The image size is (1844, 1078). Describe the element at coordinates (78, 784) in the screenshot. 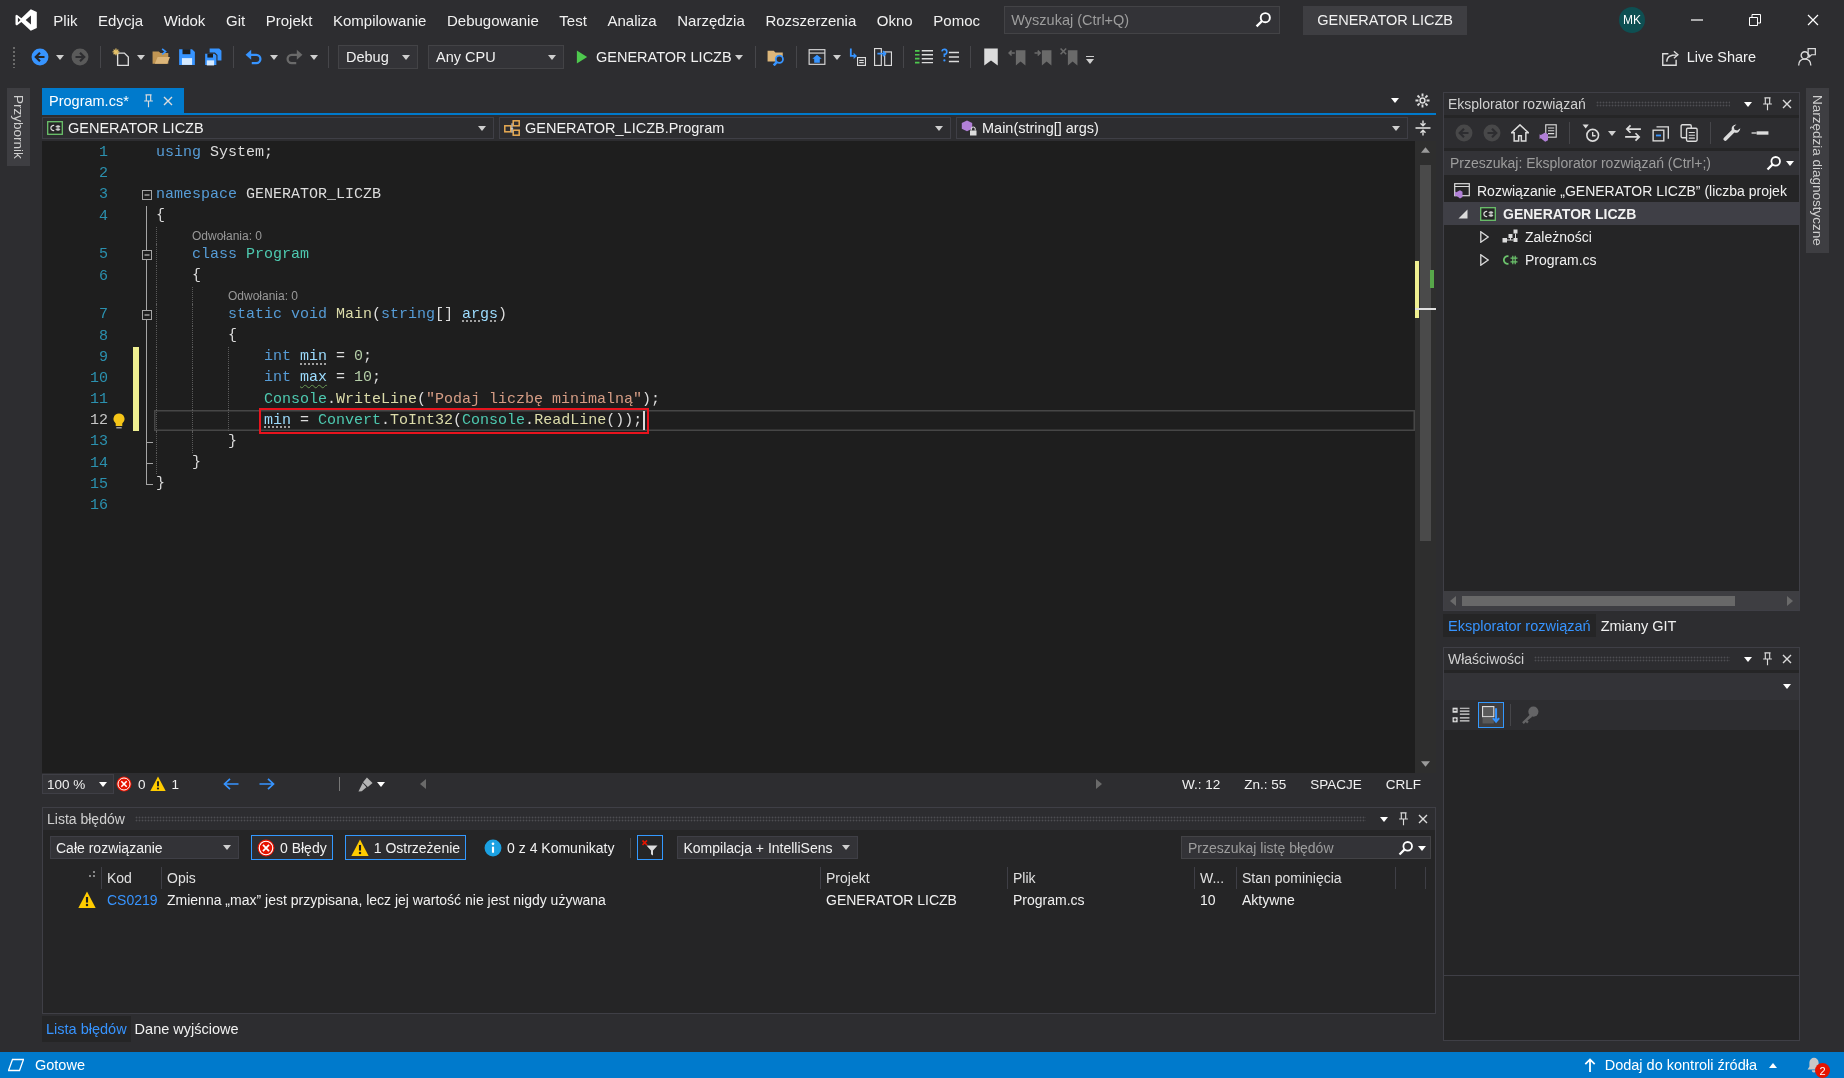

I see `zoom-dropdown: 100 %` at that location.